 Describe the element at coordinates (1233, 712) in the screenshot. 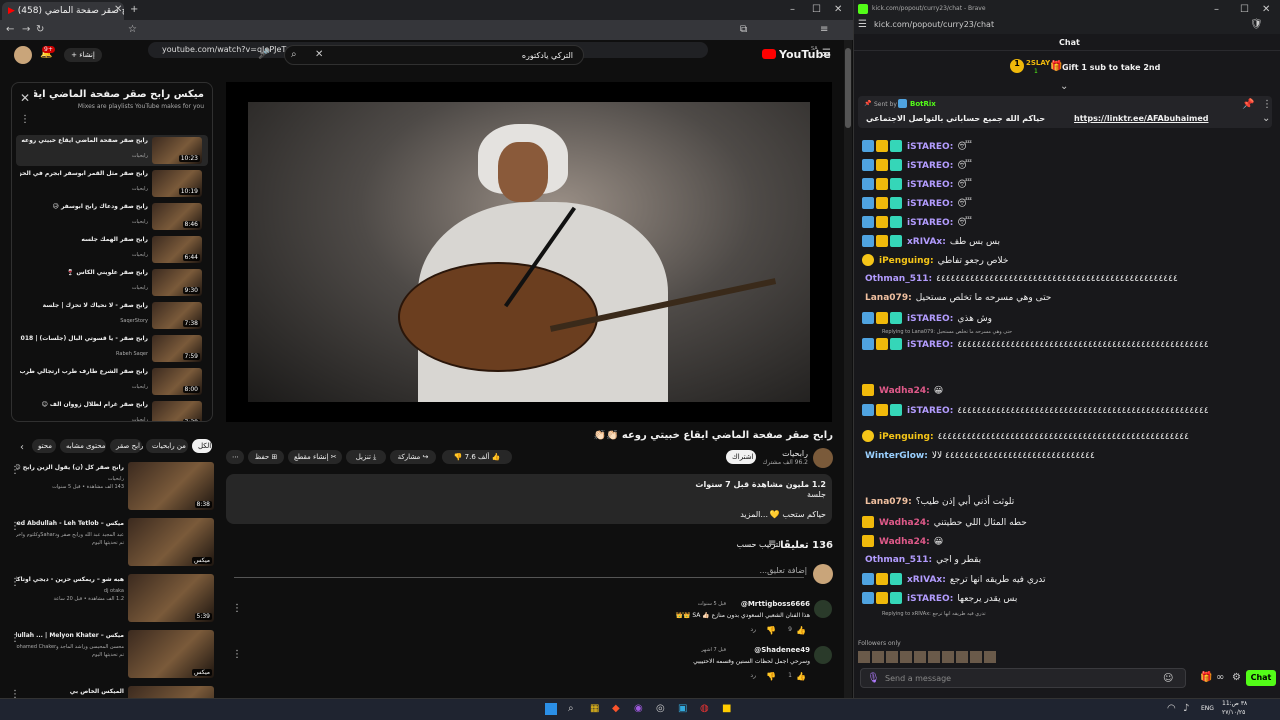

I see `clock-date: ٢٧/١٠/٢٥` at that location.